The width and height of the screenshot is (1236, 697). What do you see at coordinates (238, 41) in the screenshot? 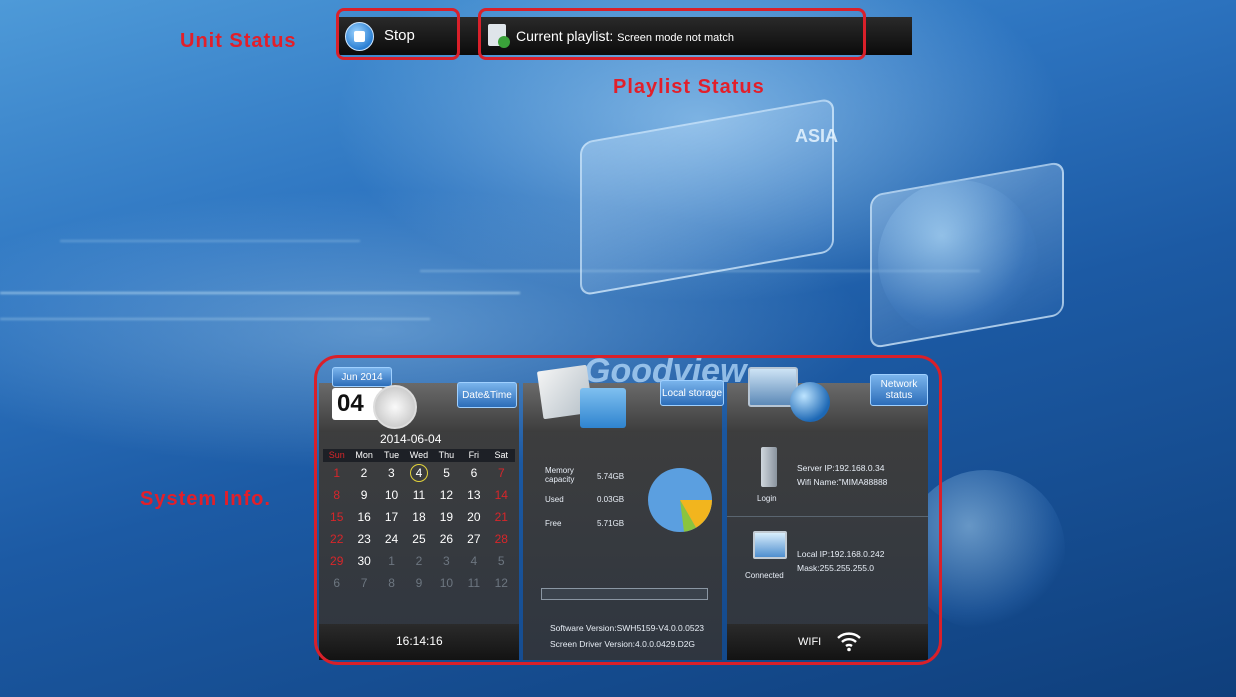
I see `unit-status-annotation: Unit Status` at bounding box center [238, 41].